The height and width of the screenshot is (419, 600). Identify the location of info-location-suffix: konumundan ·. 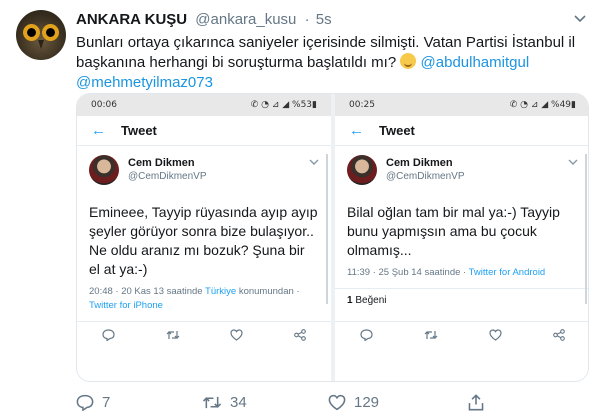
(269, 291).